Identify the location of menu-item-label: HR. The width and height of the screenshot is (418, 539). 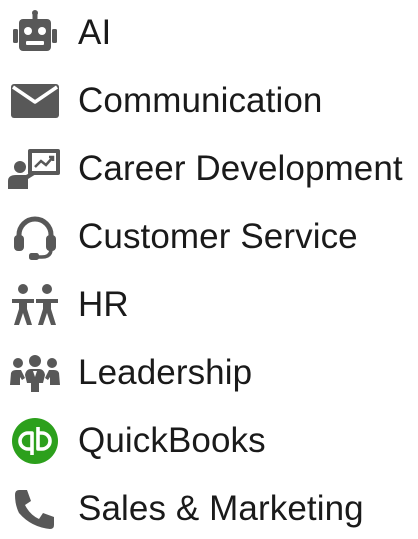
(103, 304).